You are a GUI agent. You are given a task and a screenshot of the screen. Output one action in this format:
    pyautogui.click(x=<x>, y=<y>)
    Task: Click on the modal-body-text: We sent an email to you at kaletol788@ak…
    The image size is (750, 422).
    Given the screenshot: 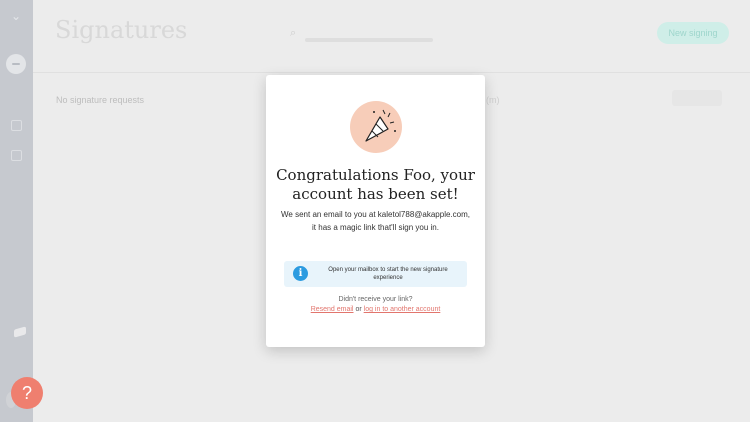 What is the action you would take?
    pyautogui.click(x=375, y=221)
    